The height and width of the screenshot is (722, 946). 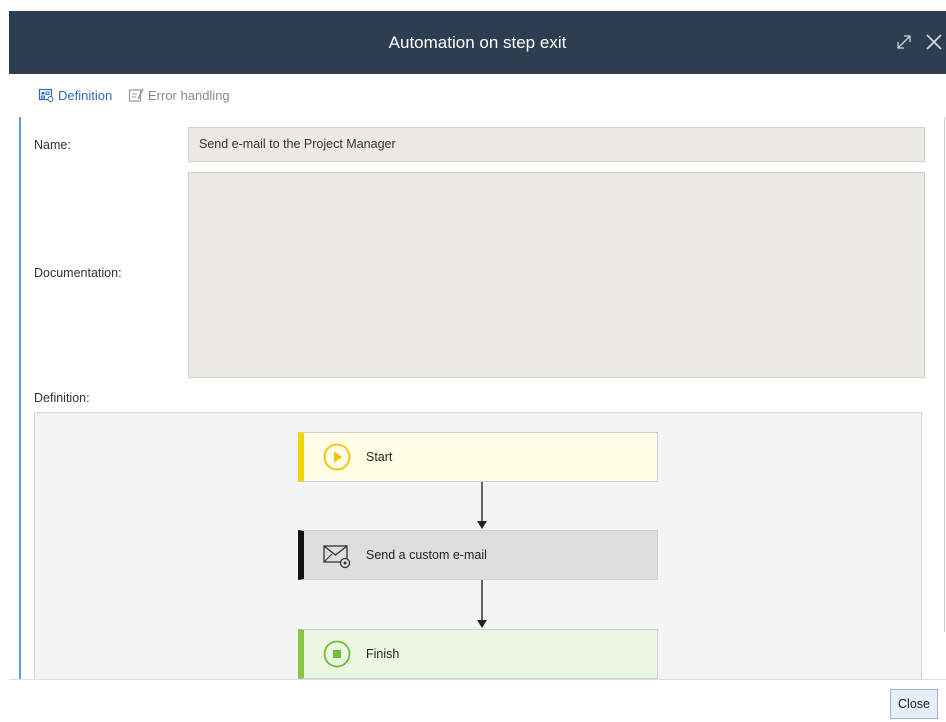 I want to click on close-button: Close, so click(x=914, y=704).